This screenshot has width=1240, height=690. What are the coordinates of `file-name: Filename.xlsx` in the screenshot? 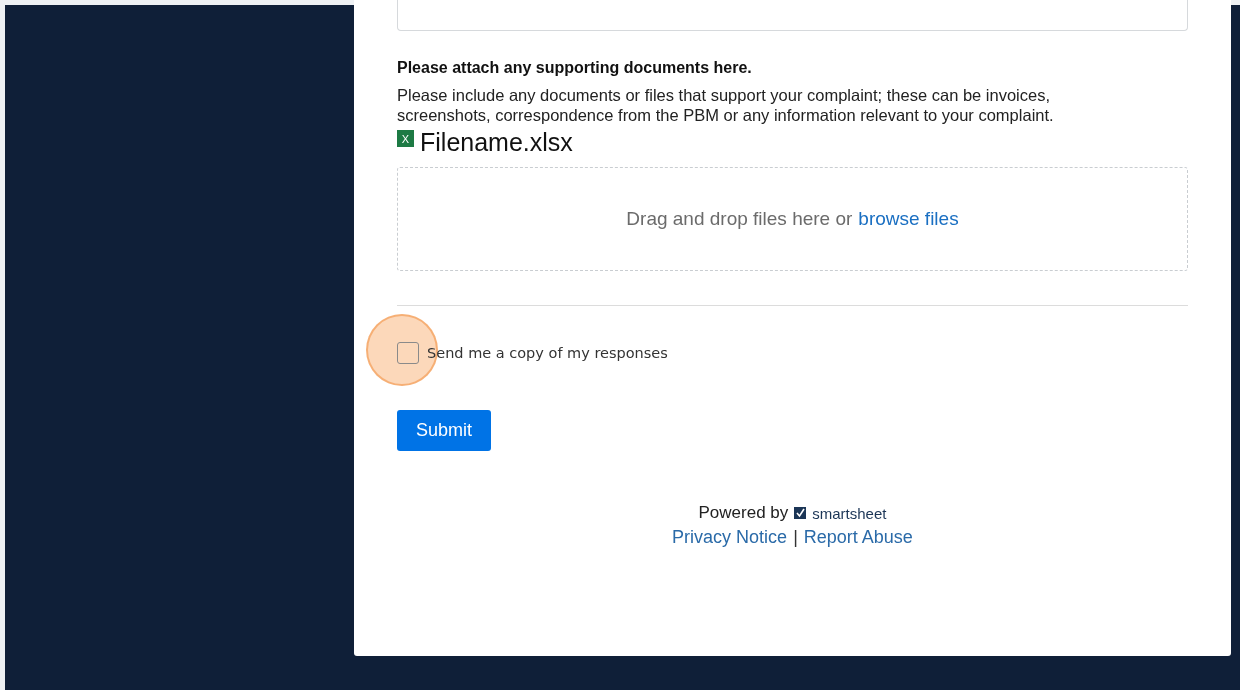 It's located at (496, 142).